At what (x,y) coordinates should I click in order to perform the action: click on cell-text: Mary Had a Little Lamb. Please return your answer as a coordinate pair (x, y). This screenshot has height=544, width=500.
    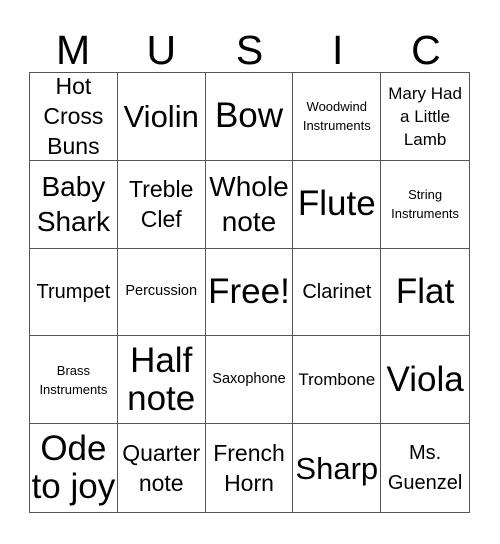
    Looking at the image, I should click on (425, 116).